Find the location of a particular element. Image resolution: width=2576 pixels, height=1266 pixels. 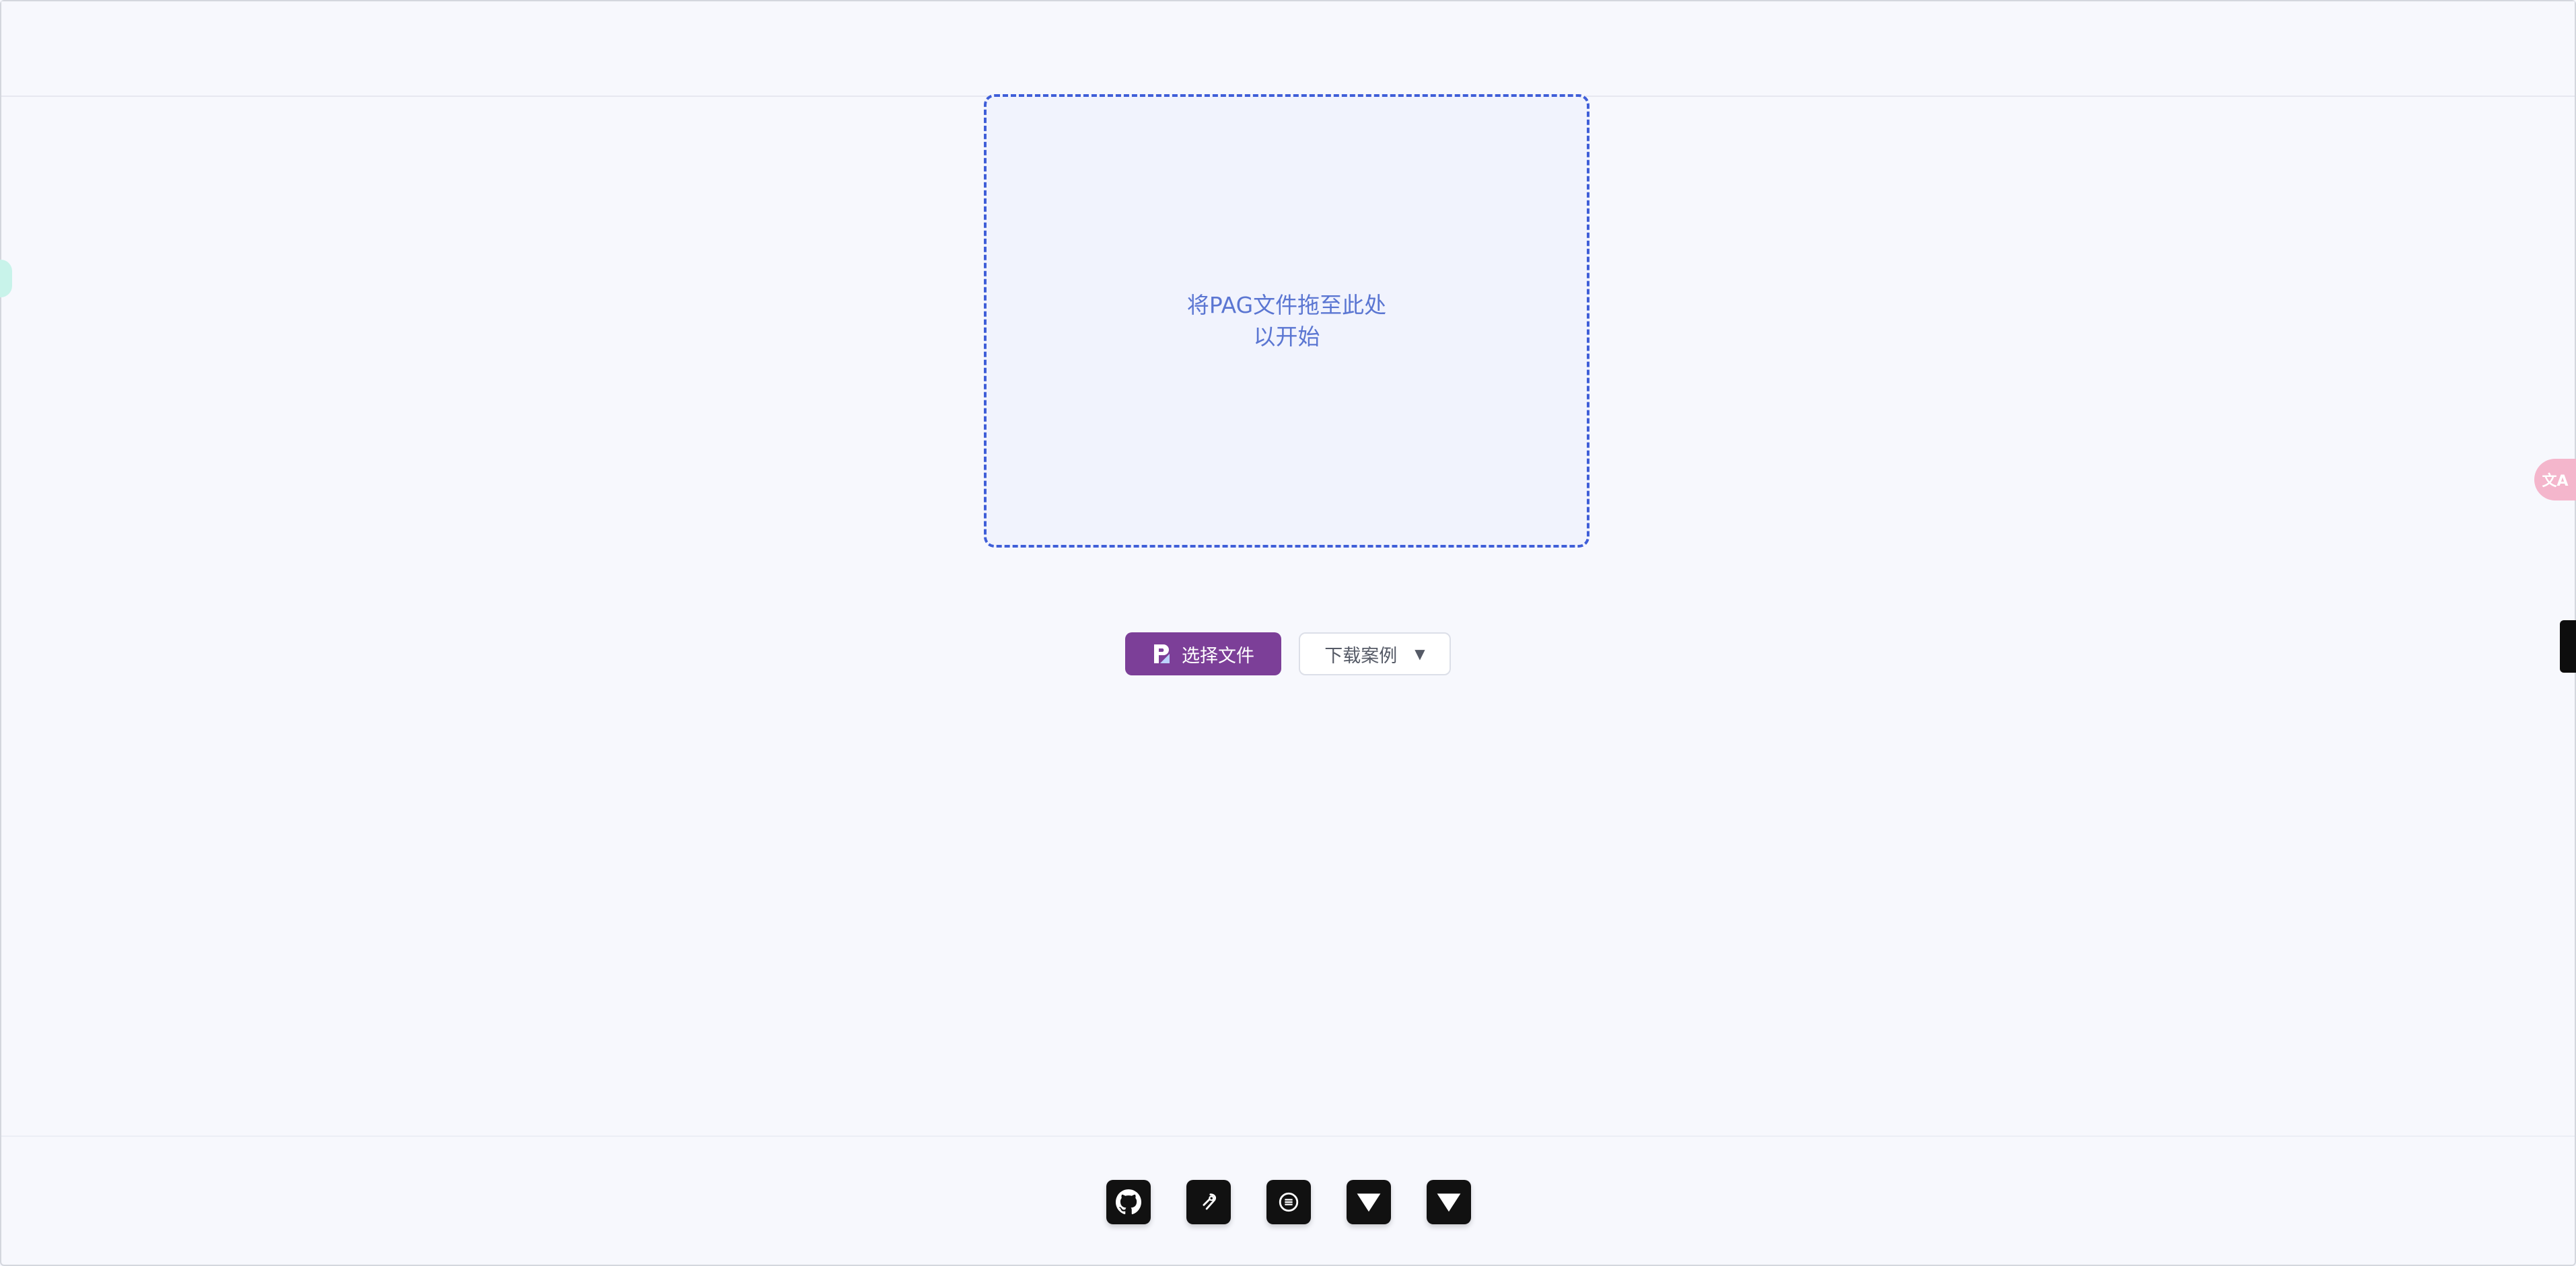

menu-link is located at coordinates (1288, 1202).